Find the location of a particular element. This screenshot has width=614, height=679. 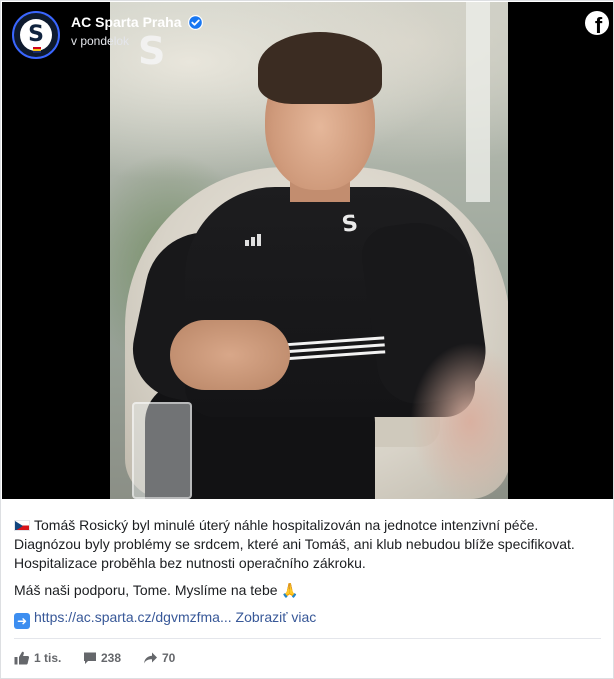

verified-badge-icon is located at coordinates (195, 22).